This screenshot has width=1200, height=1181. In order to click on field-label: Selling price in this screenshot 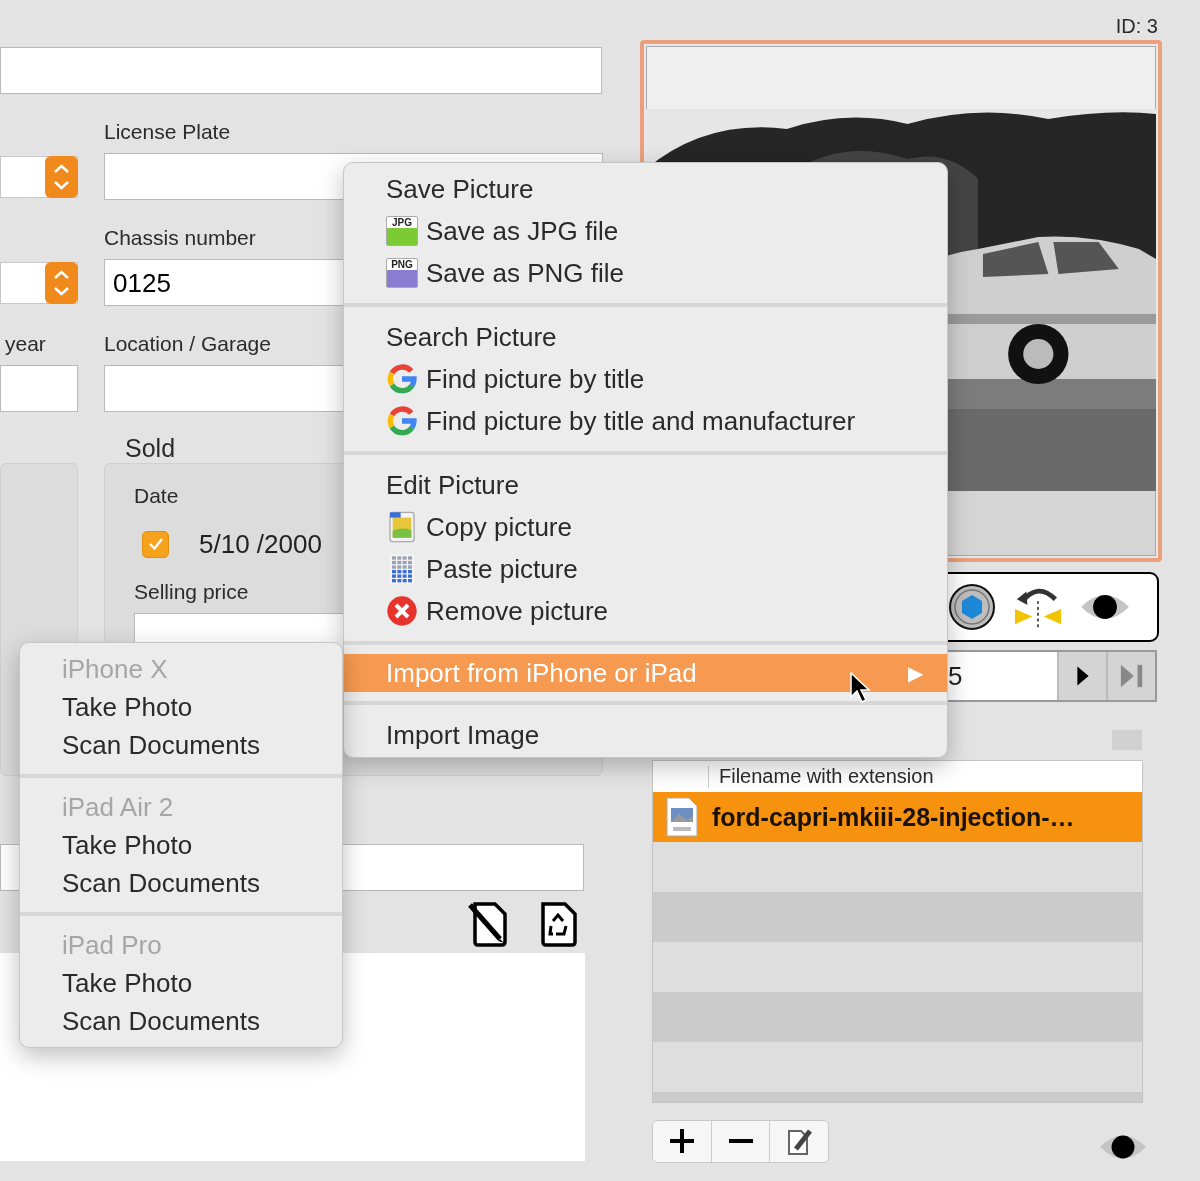, I will do `click(191, 592)`.